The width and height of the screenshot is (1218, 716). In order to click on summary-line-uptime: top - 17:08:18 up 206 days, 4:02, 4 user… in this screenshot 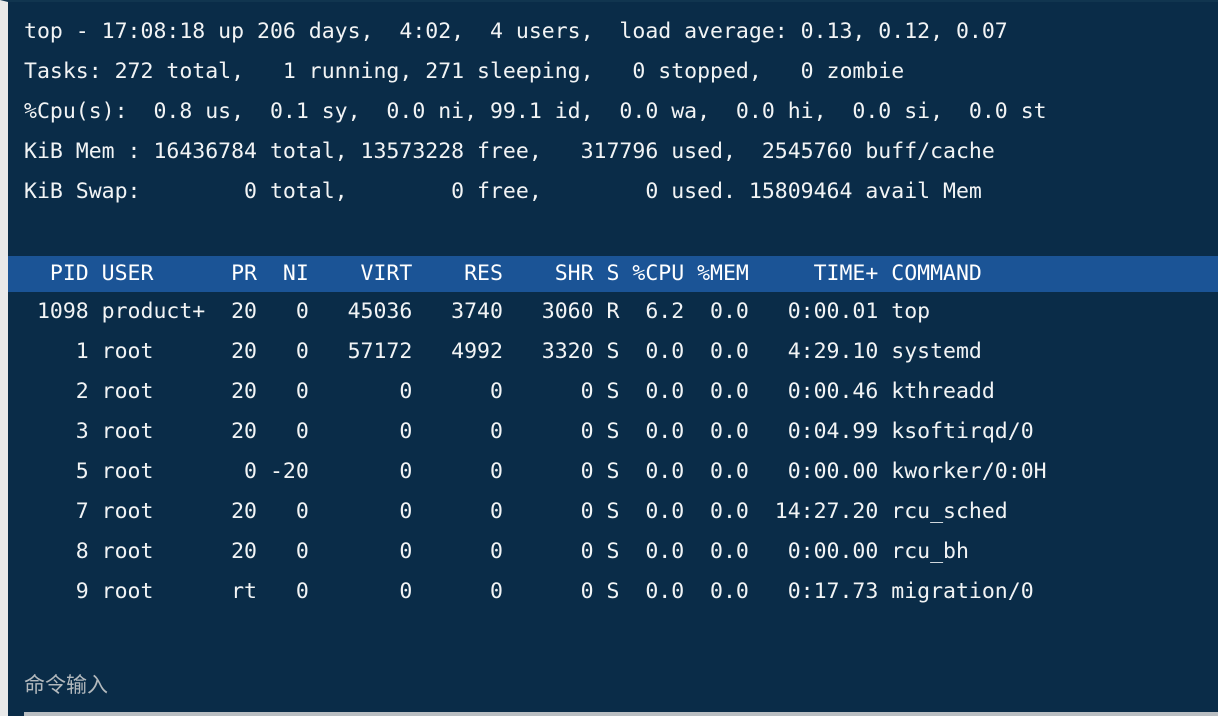, I will do `click(516, 31)`.